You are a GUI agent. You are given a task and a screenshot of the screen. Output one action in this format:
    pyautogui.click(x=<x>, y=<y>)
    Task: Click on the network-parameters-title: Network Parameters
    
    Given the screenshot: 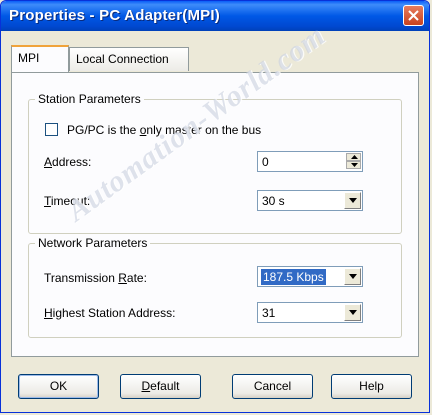 What is the action you would take?
    pyautogui.click(x=93, y=243)
    